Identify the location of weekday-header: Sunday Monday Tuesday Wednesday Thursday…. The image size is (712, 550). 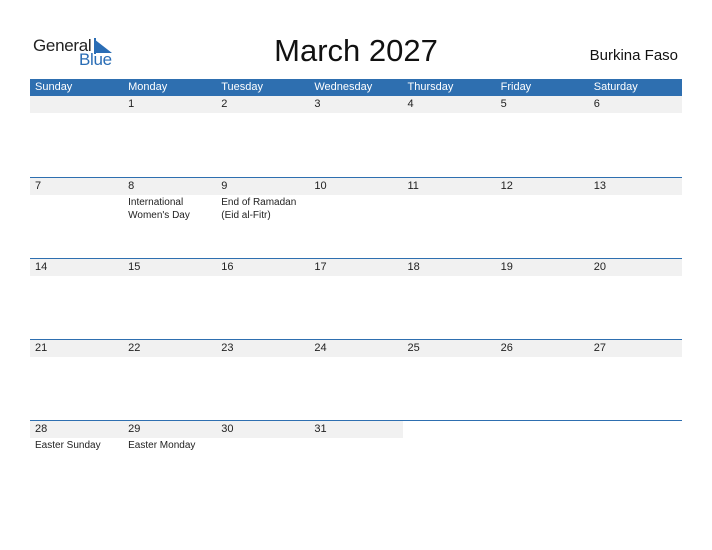
(356, 87).